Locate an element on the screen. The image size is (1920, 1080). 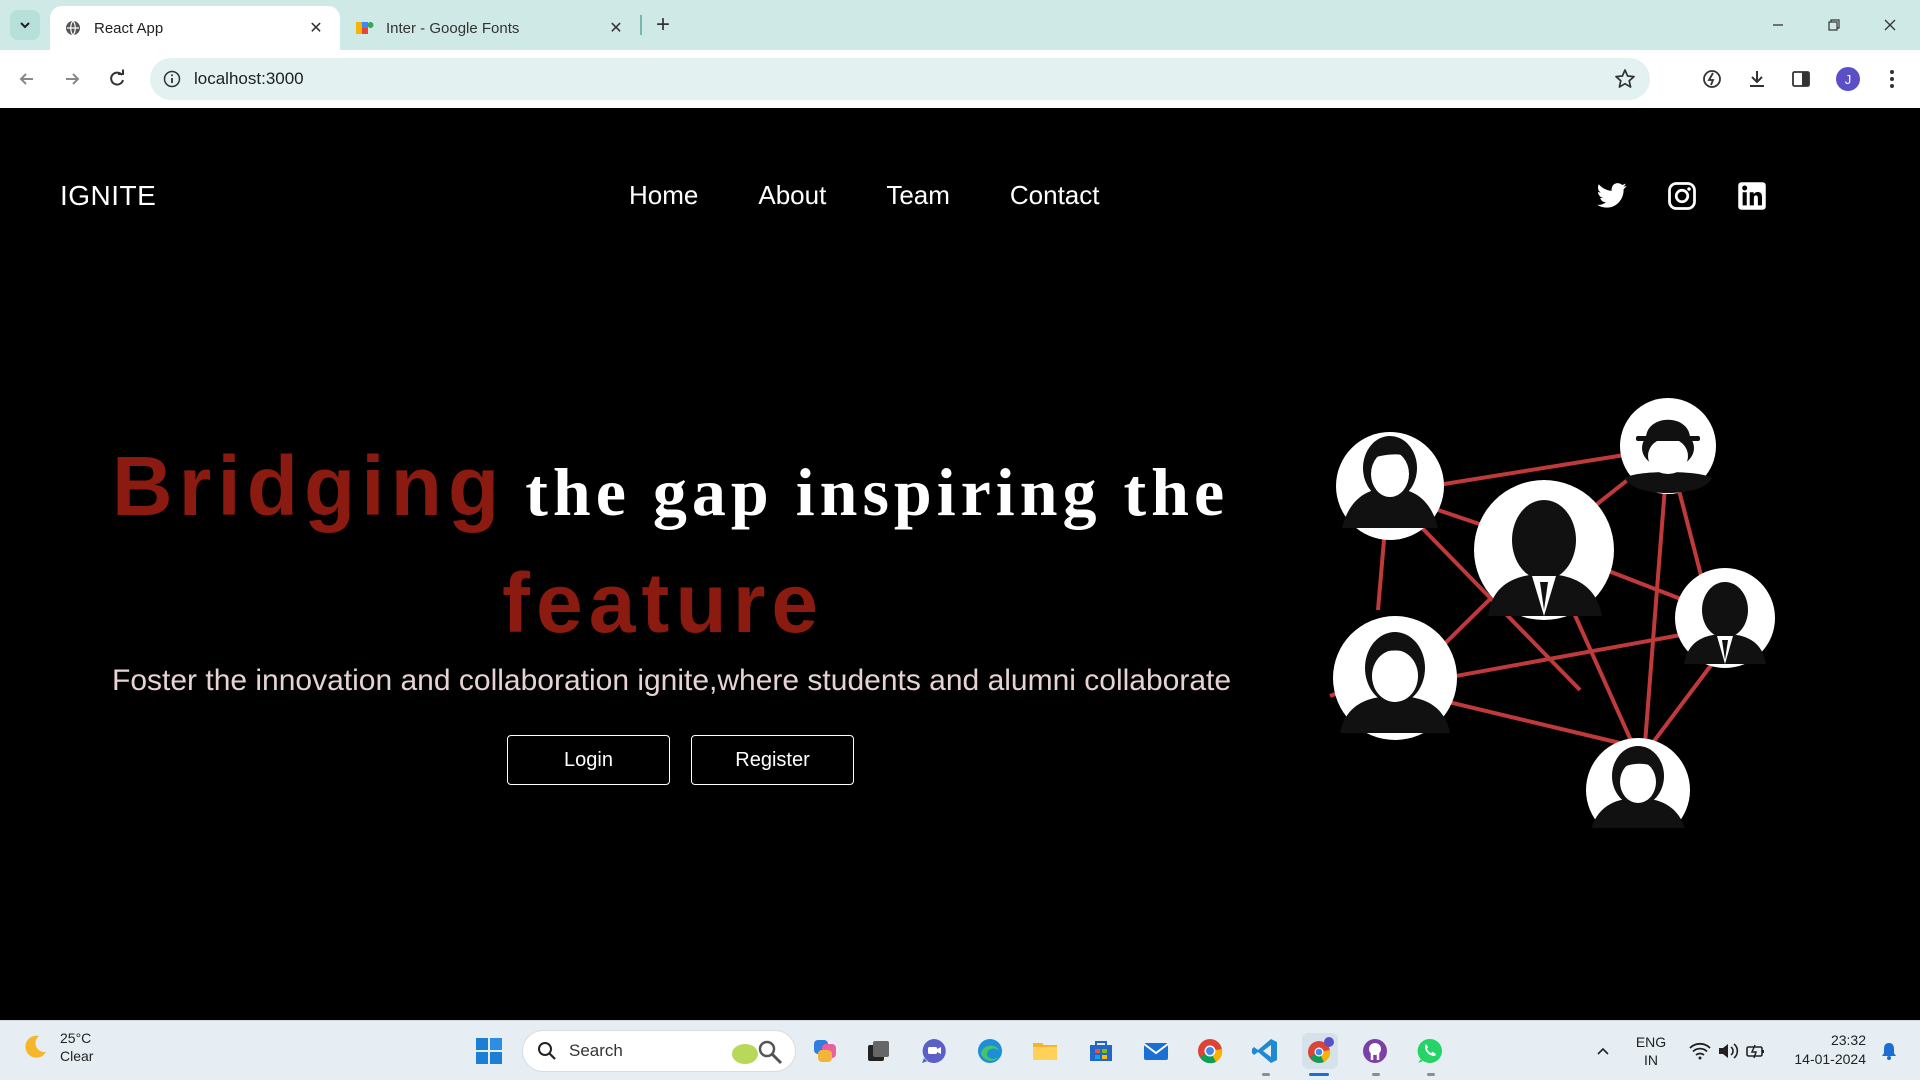
close-icon is located at coordinates (1890, 25).